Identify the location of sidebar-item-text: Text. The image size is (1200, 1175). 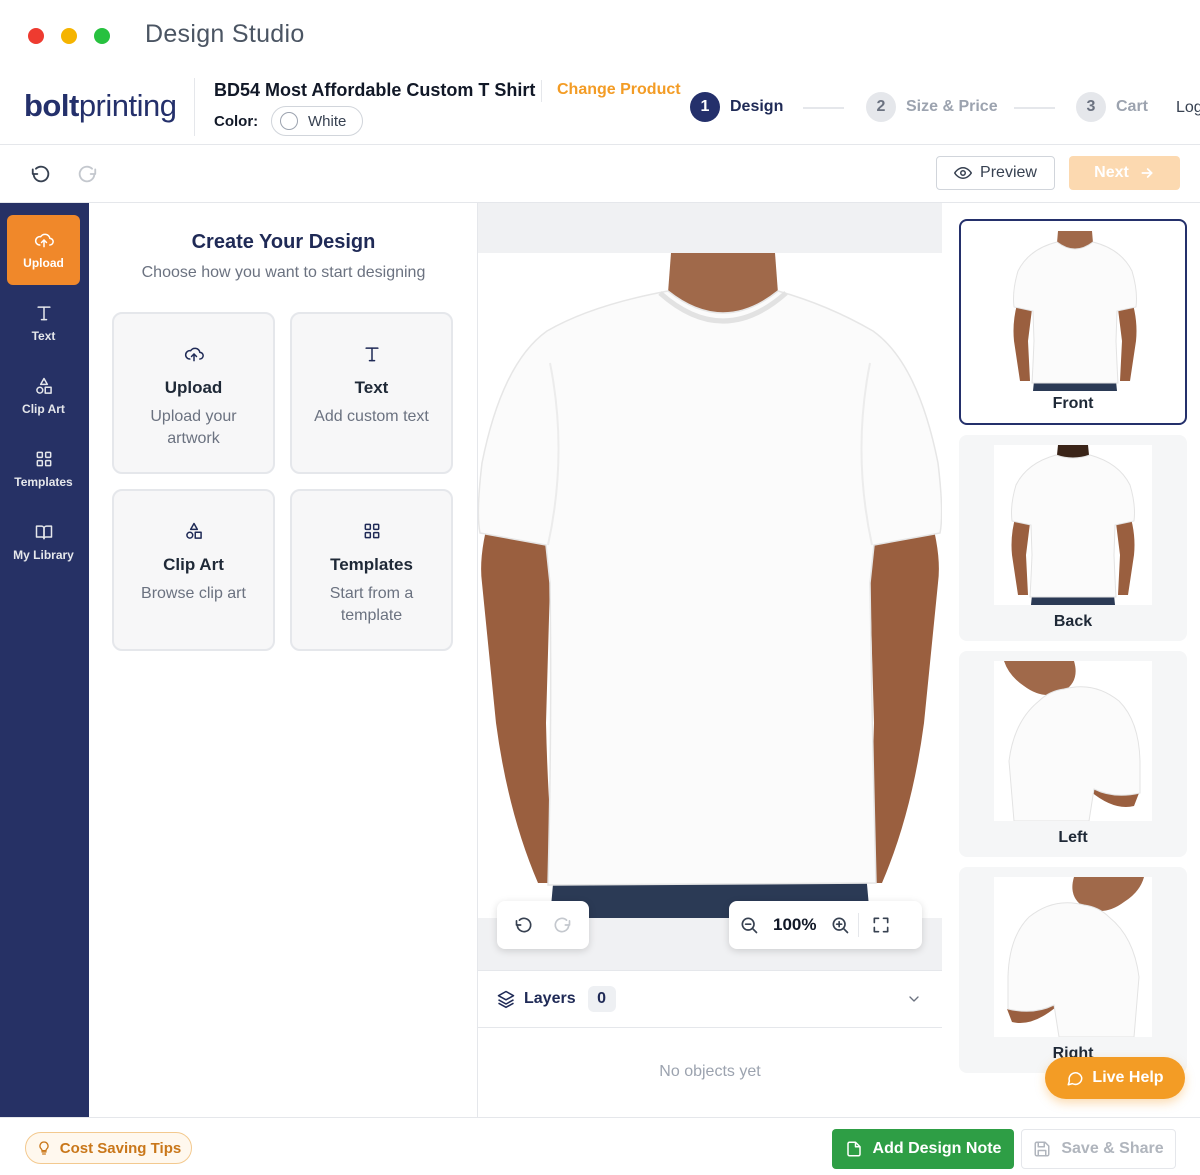
(43, 323).